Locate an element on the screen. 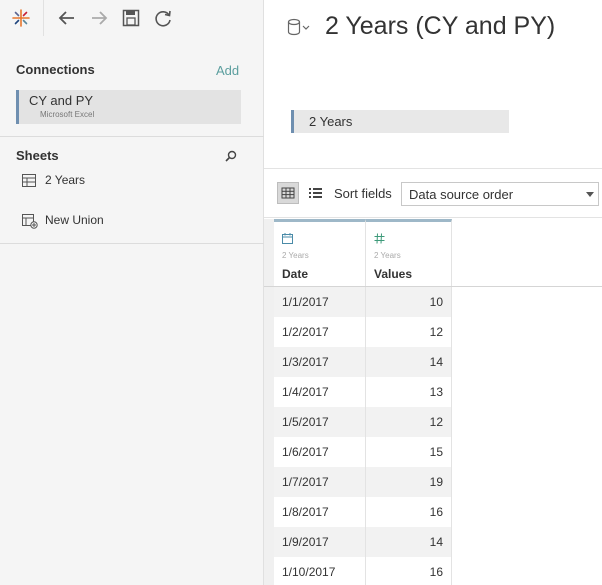  date-cell: 1/2/2017 is located at coordinates (320, 332).